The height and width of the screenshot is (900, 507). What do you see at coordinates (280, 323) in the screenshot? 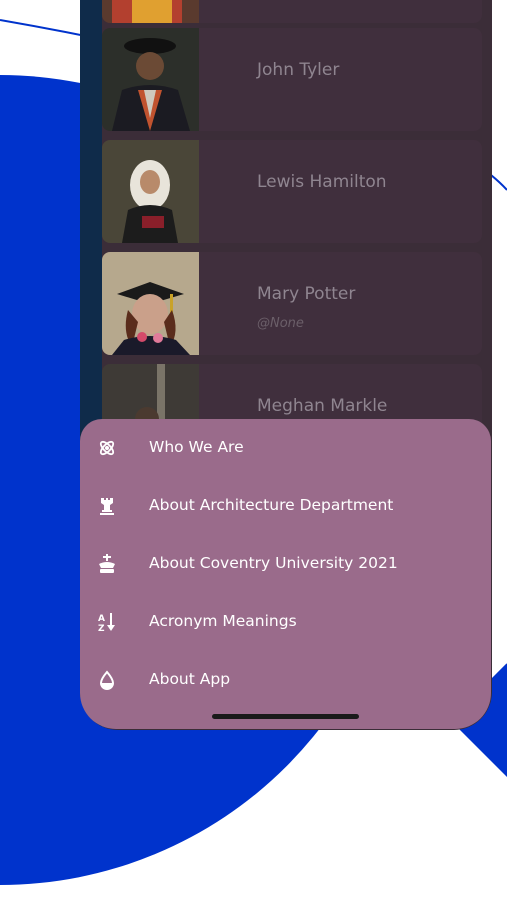
I see `contact-handle: @None` at bounding box center [280, 323].